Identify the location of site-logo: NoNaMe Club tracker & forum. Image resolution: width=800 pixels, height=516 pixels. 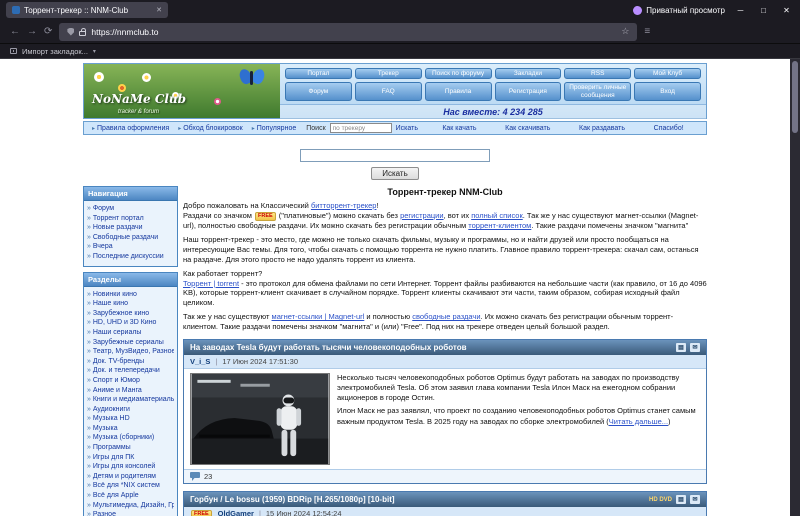
(182, 91).